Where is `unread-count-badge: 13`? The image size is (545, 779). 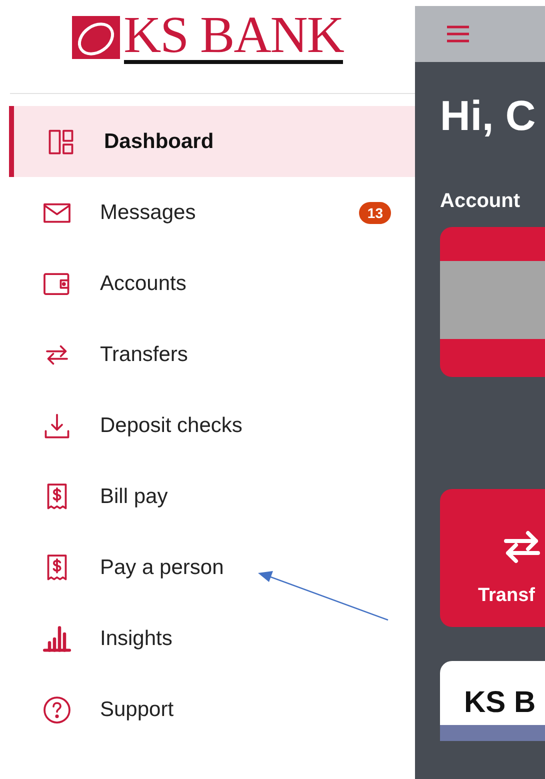 unread-count-badge: 13 is located at coordinates (375, 213).